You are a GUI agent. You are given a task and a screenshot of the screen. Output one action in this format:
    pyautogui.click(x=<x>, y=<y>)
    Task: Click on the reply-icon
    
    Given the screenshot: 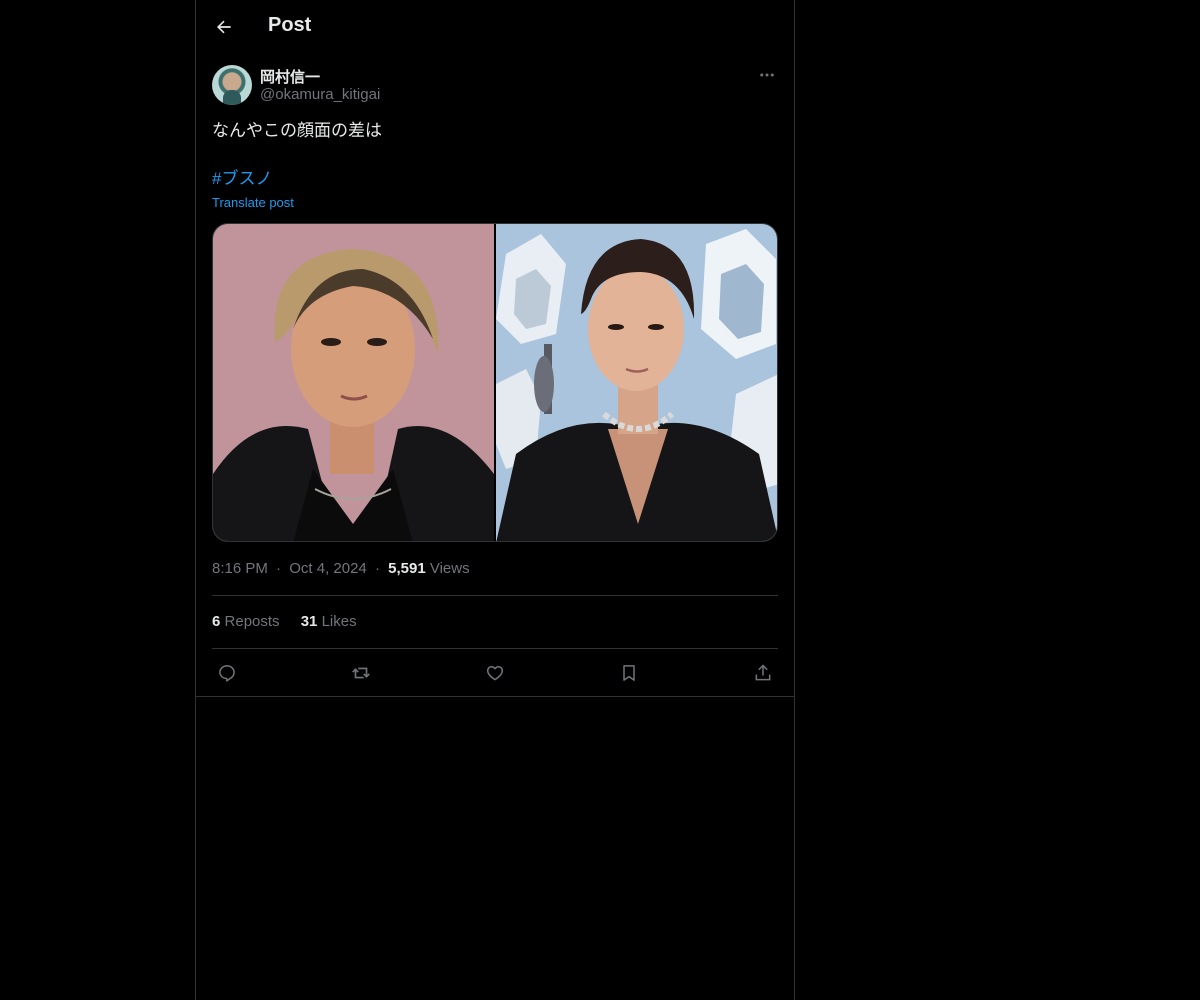 What is the action you would take?
    pyautogui.click(x=227, y=673)
    